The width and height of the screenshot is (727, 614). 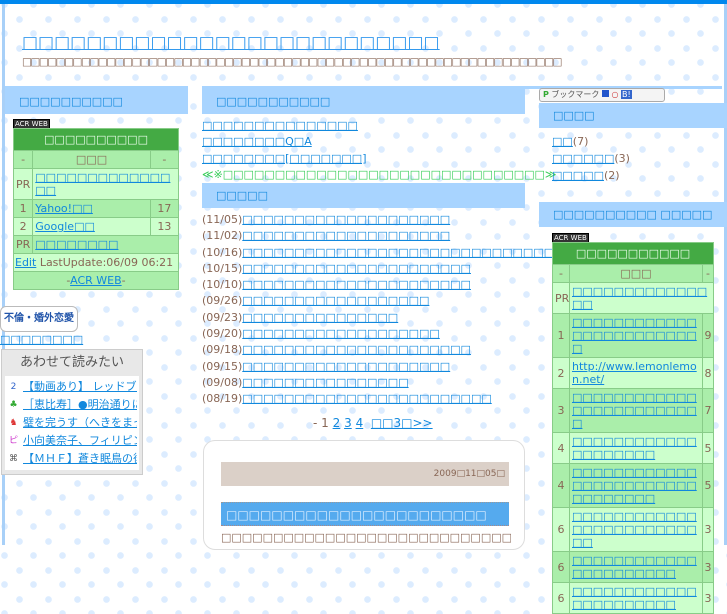 I want to click on link-cell: □□□□□□□□□□□□□□□□□□□□□□, so click(x=636, y=567).